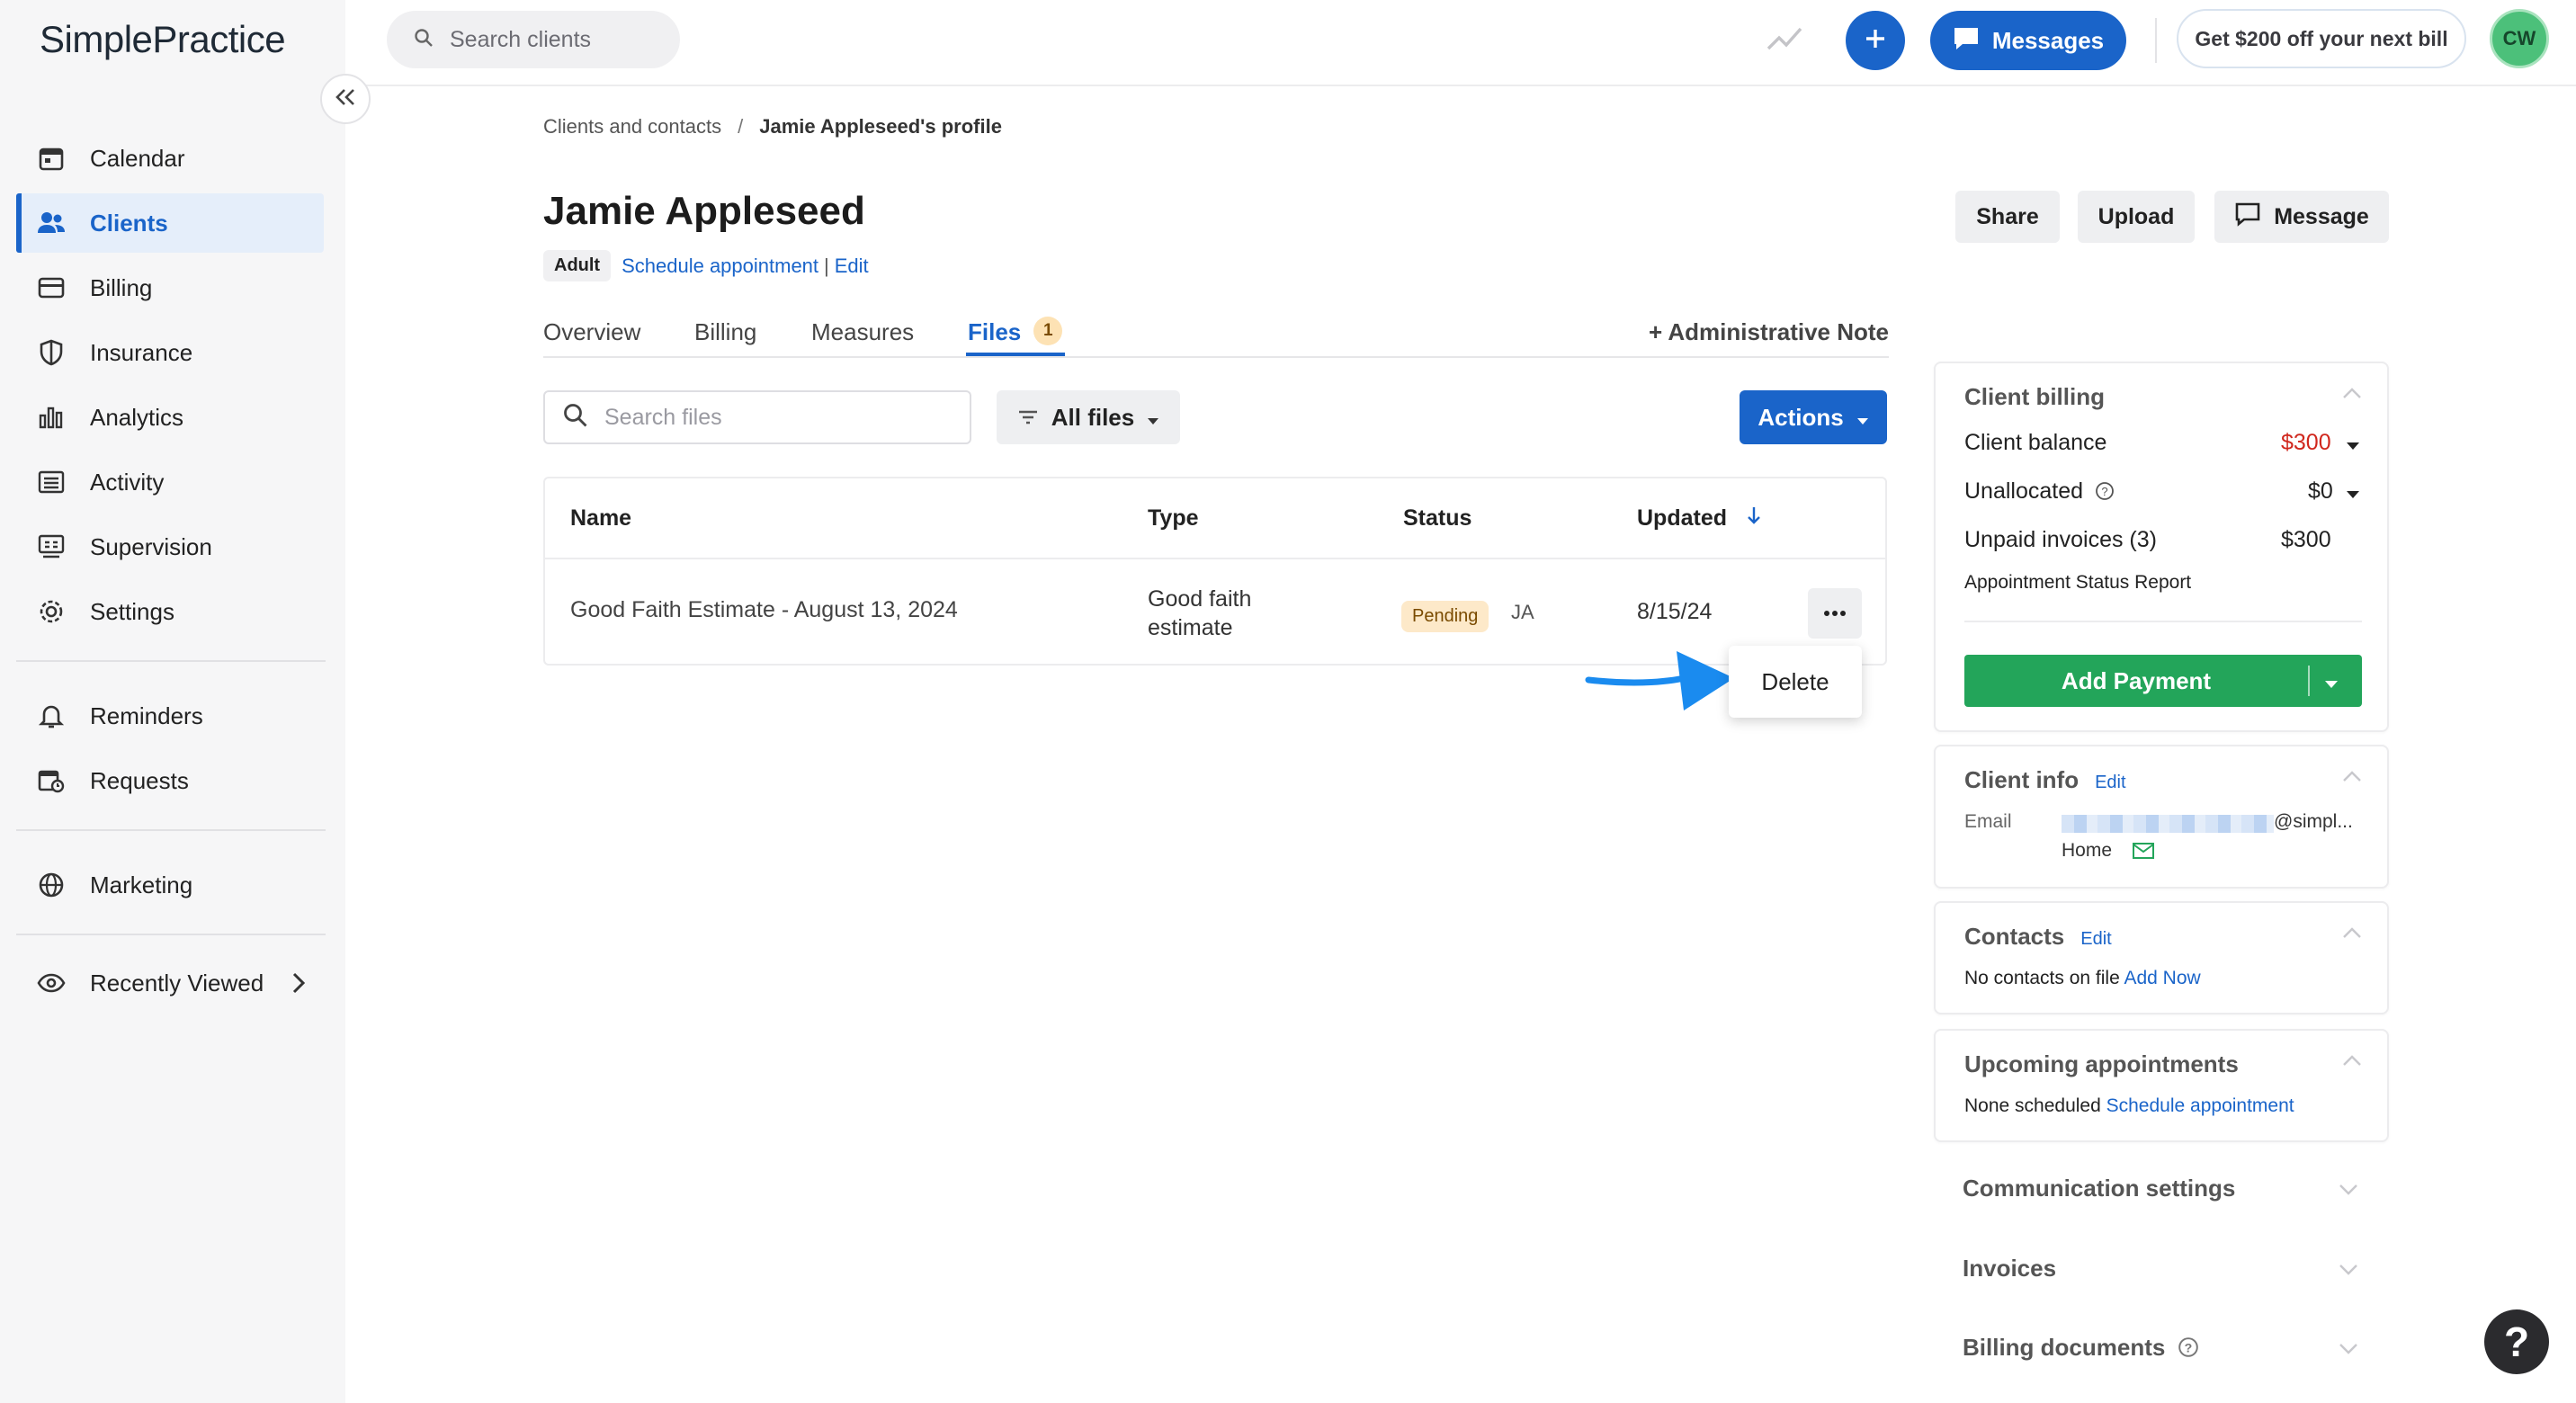 Image resolution: width=2576 pixels, height=1403 pixels. Describe the element at coordinates (2042, 978) in the screenshot. I see `contacts-empty-text: No contacts on file` at that location.